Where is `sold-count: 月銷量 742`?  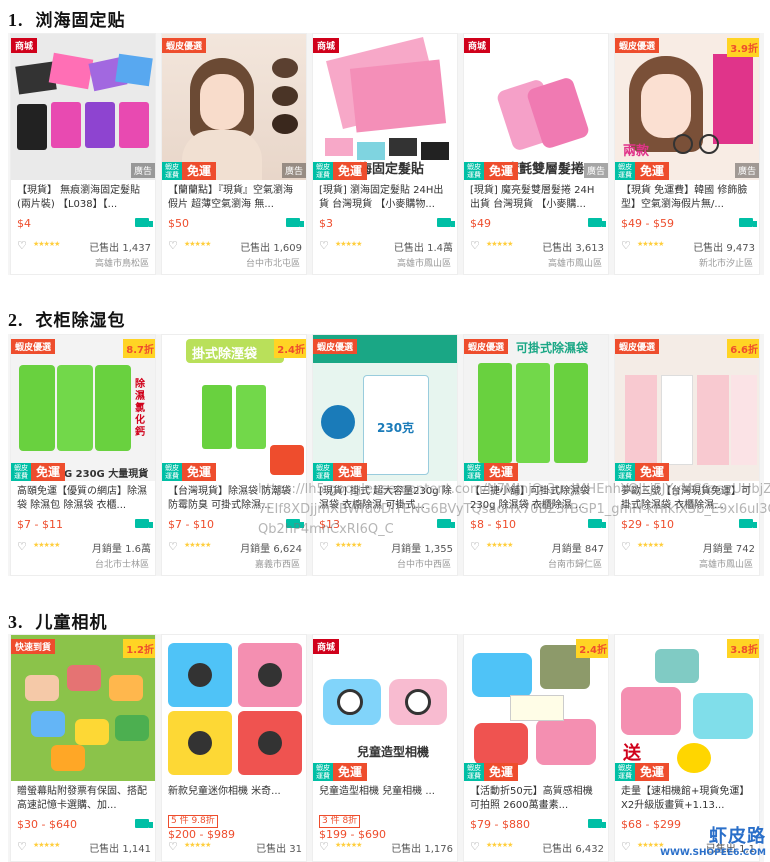
sold-count: 月銷量 742 is located at coordinates (728, 549).